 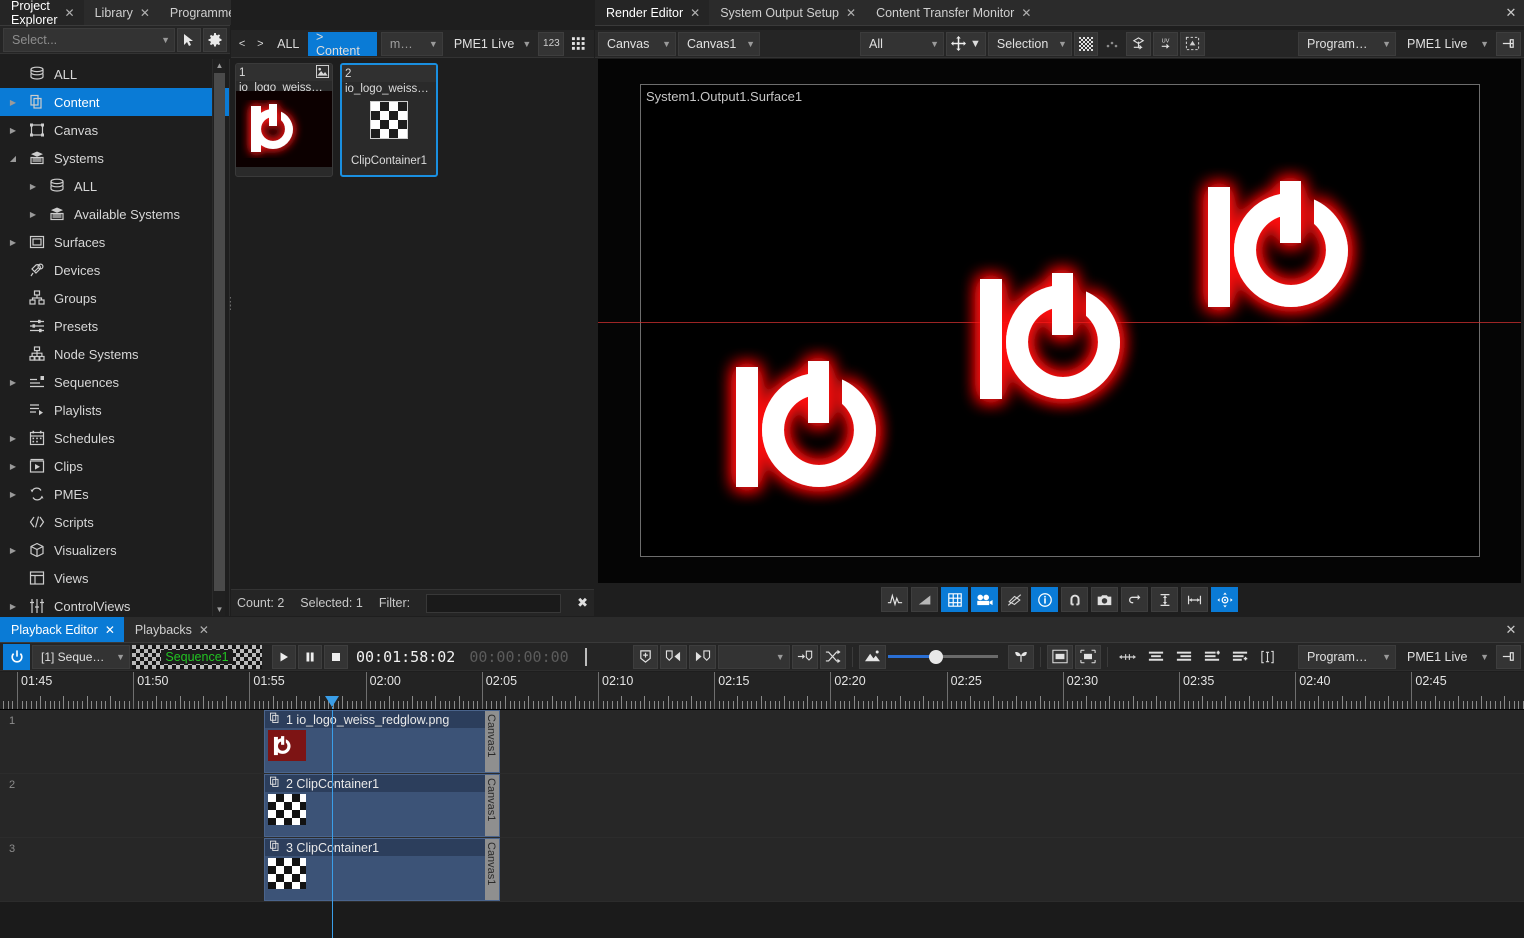 I want to click on expand-arrow-icon: ◢, so click(x=13, y=158).